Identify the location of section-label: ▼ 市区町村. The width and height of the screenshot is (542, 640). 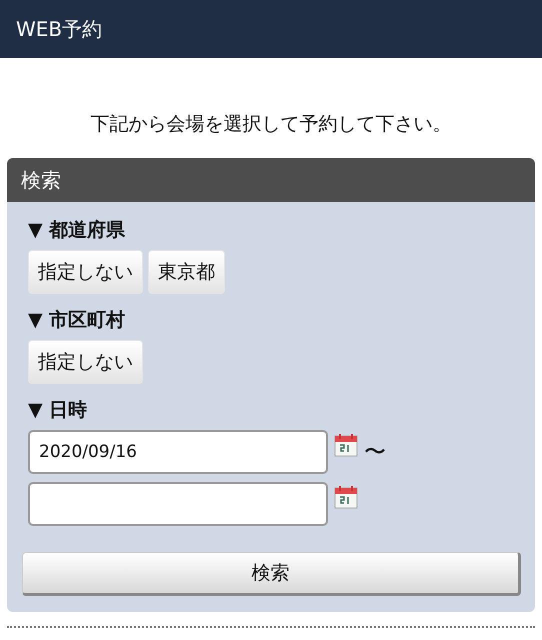
(77, 320).